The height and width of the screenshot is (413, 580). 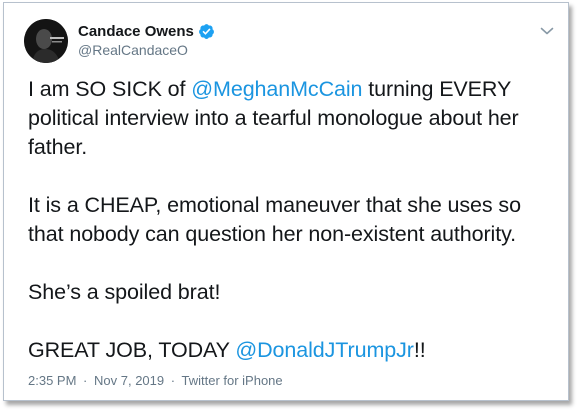 What do you see at coordinates (136, 31) in the screenshot?
I see `display-name: Candace Owens` at bounding box center [136, 31].